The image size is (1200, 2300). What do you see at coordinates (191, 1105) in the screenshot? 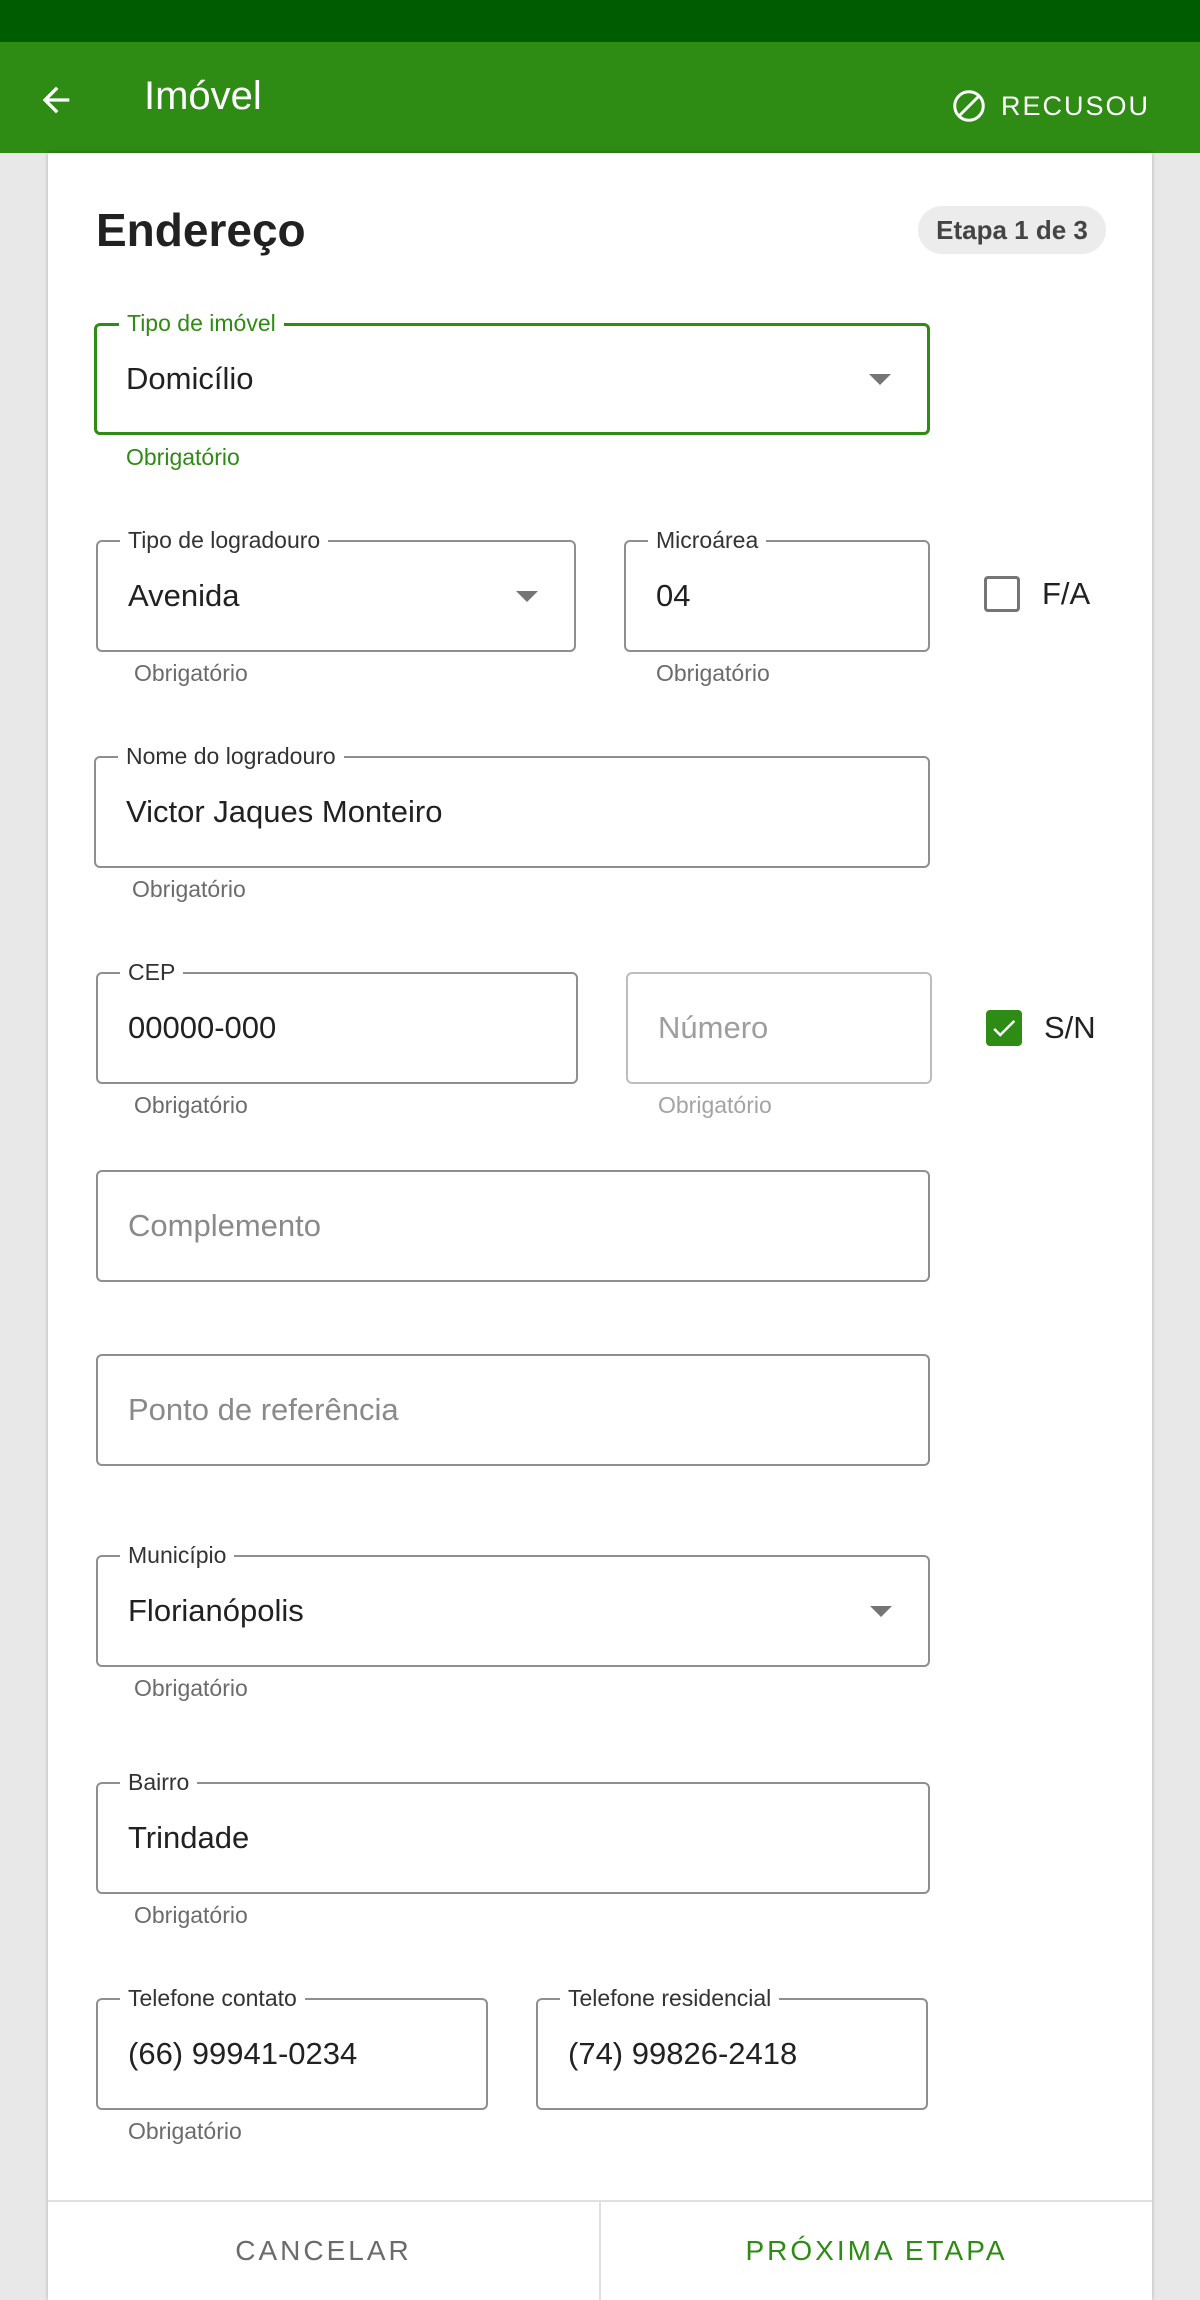
I see `cep-helper: Obrigatório` at bounding box center [191, 1105].